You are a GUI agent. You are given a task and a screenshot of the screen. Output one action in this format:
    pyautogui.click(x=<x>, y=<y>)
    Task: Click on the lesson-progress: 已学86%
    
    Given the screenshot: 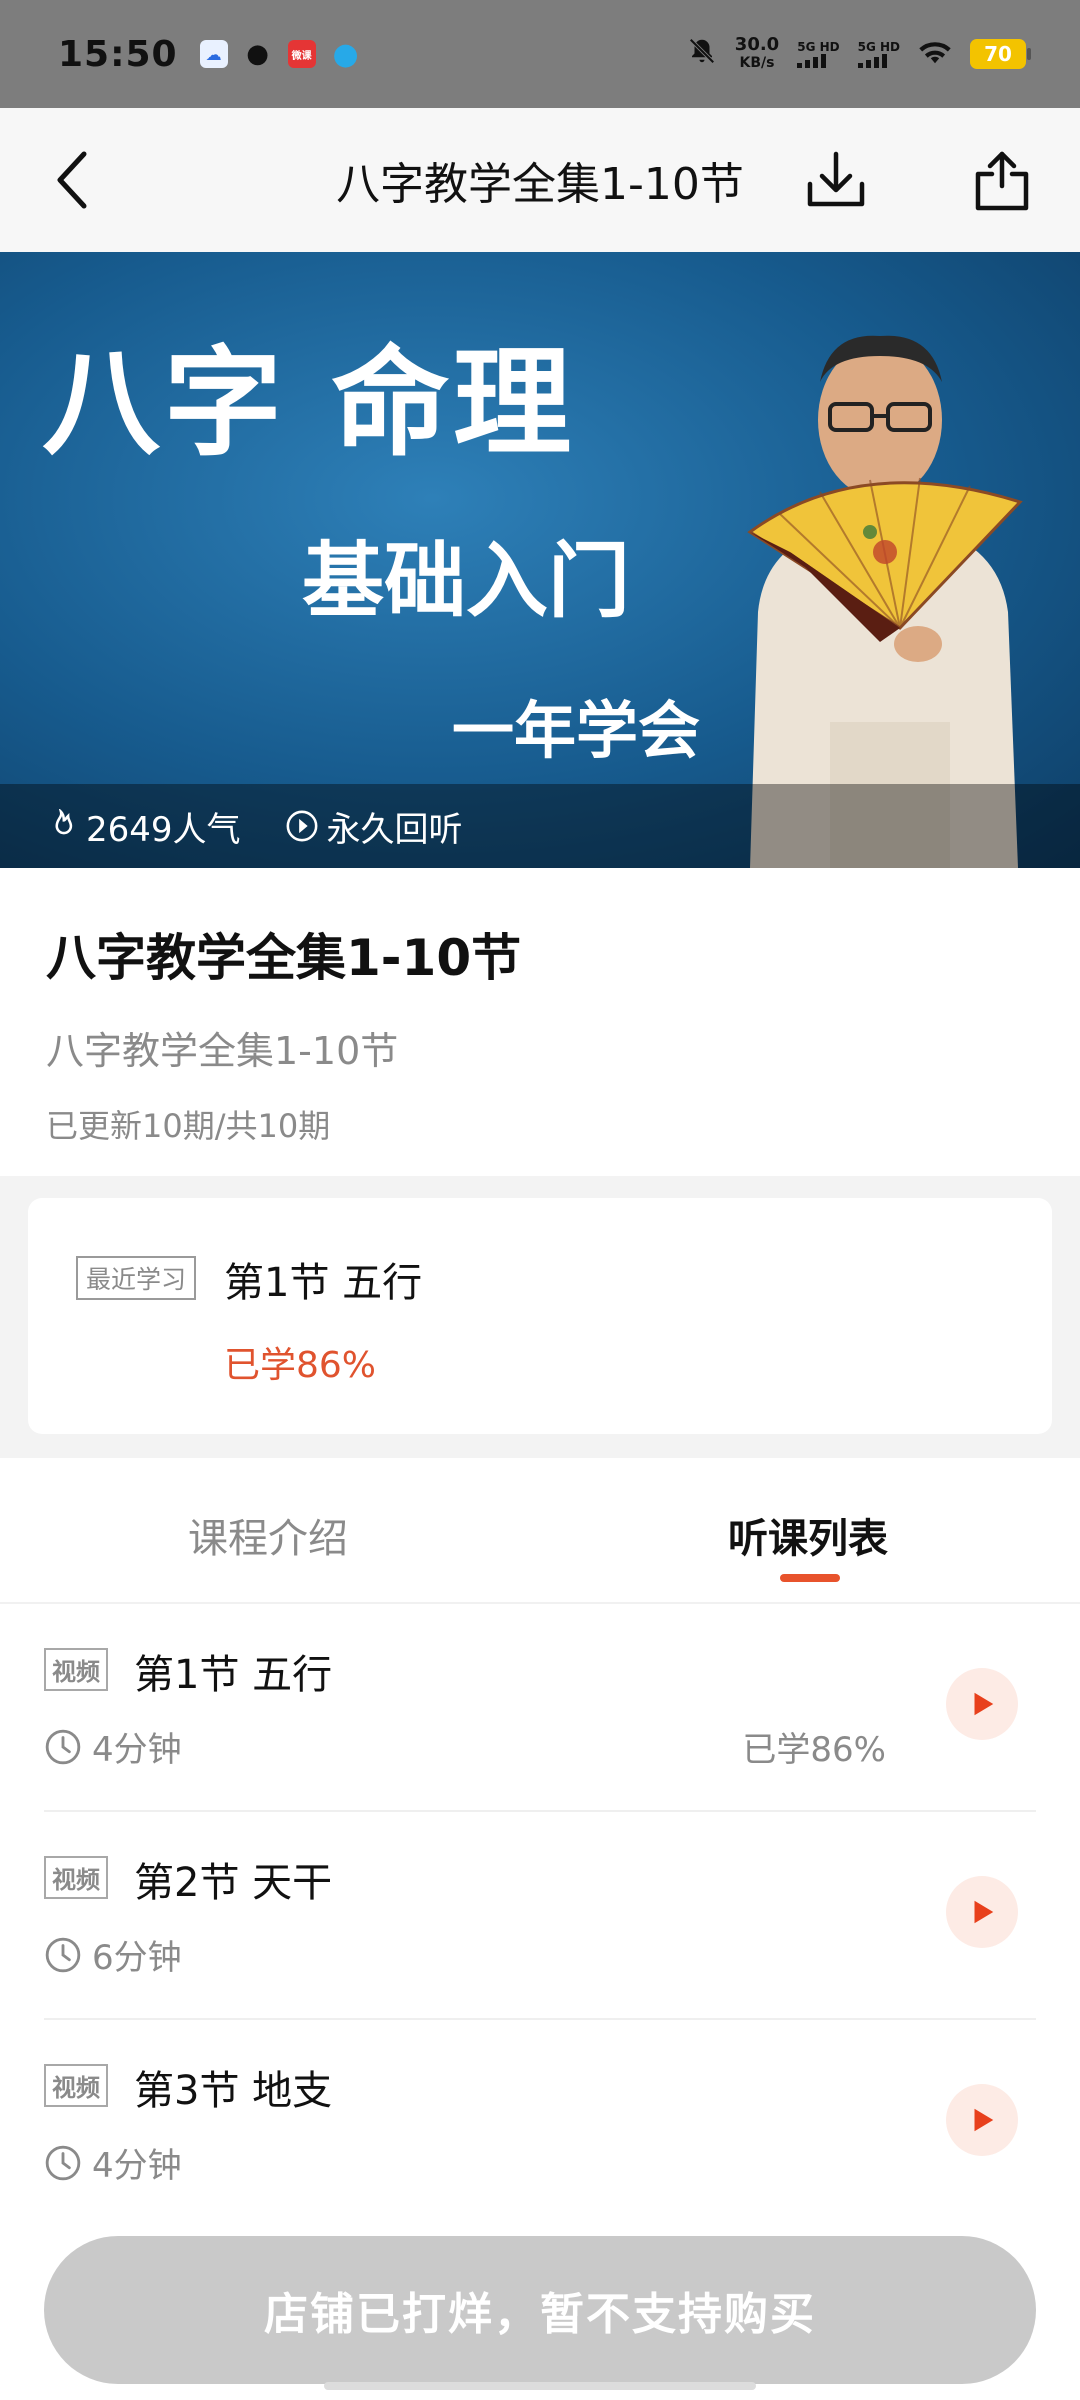 What is the action you would take?
    pyautogui.click(x=814, y=1750)
    